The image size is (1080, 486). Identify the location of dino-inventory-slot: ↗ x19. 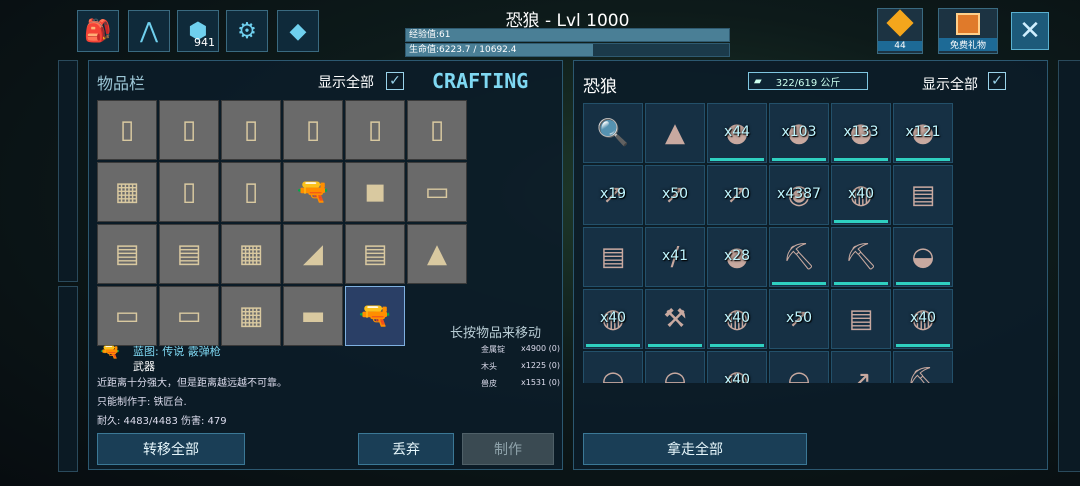
(613, 195).